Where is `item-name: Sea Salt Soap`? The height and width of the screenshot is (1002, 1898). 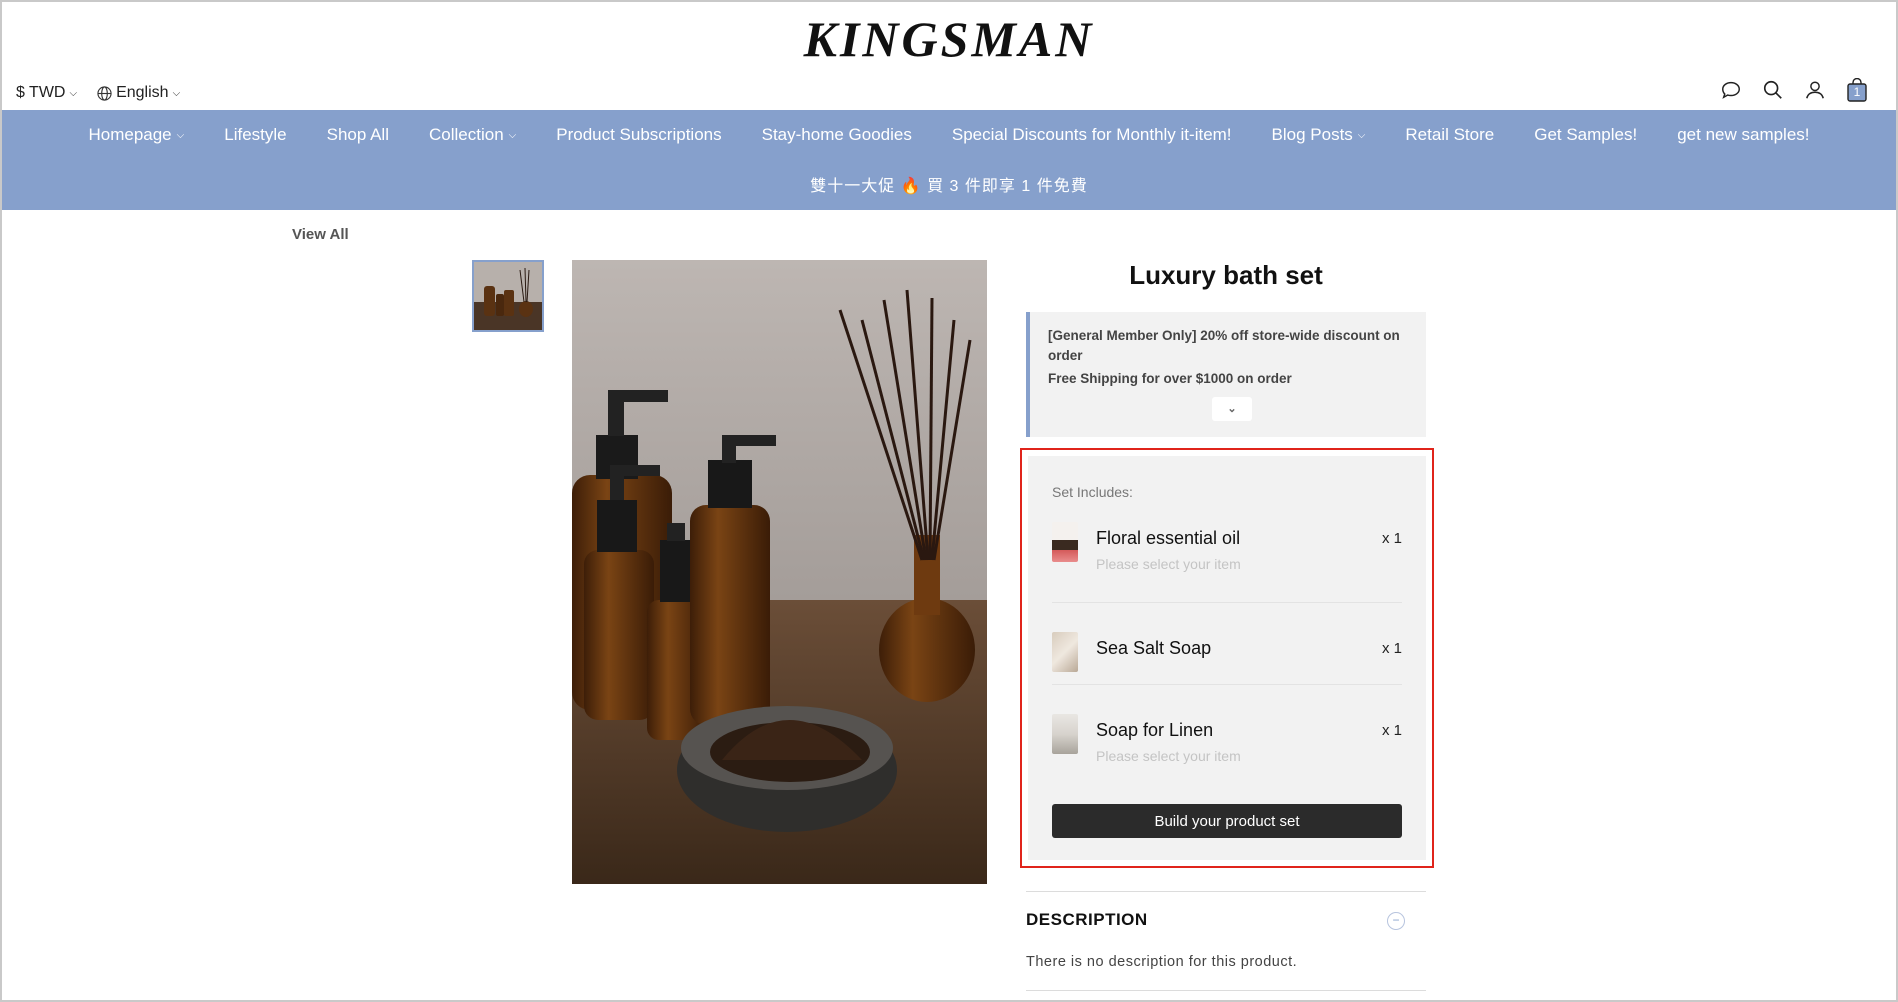
item-name: Sea Salt Soap is located at coordinates (1154, 648).